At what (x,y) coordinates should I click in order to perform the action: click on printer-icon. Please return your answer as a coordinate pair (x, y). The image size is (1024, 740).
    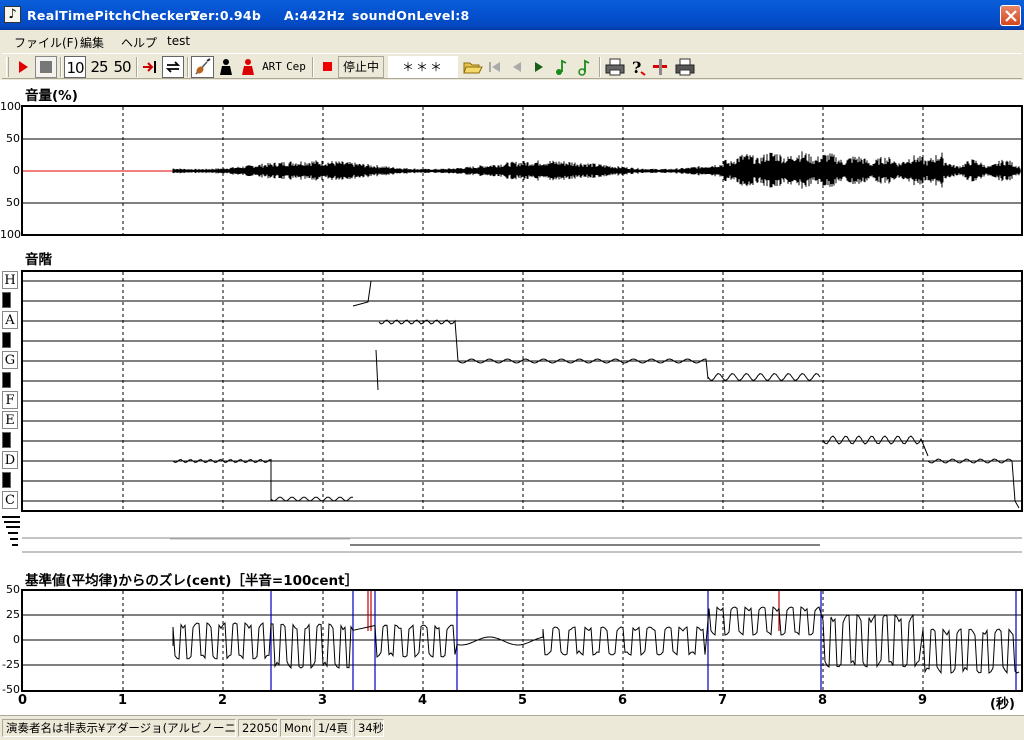
    Looking at the image, I should click on (615, 67).